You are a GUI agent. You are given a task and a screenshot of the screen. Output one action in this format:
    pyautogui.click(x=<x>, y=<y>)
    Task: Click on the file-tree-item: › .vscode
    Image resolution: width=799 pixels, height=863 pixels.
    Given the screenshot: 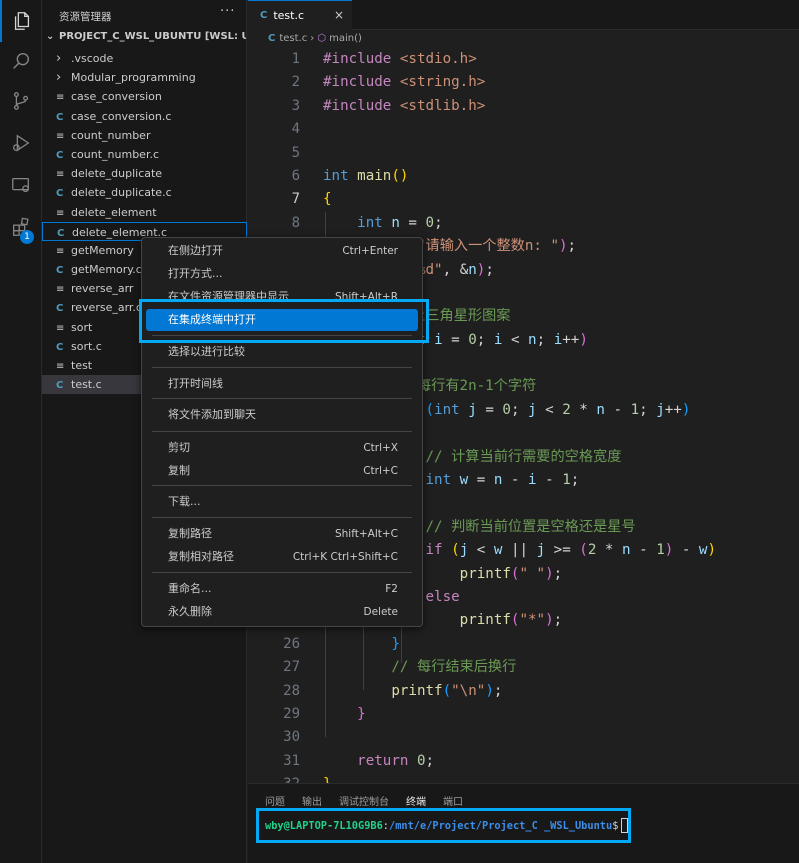 What is the action you would take?
    pyautogui.click(x=144, y=58)
    